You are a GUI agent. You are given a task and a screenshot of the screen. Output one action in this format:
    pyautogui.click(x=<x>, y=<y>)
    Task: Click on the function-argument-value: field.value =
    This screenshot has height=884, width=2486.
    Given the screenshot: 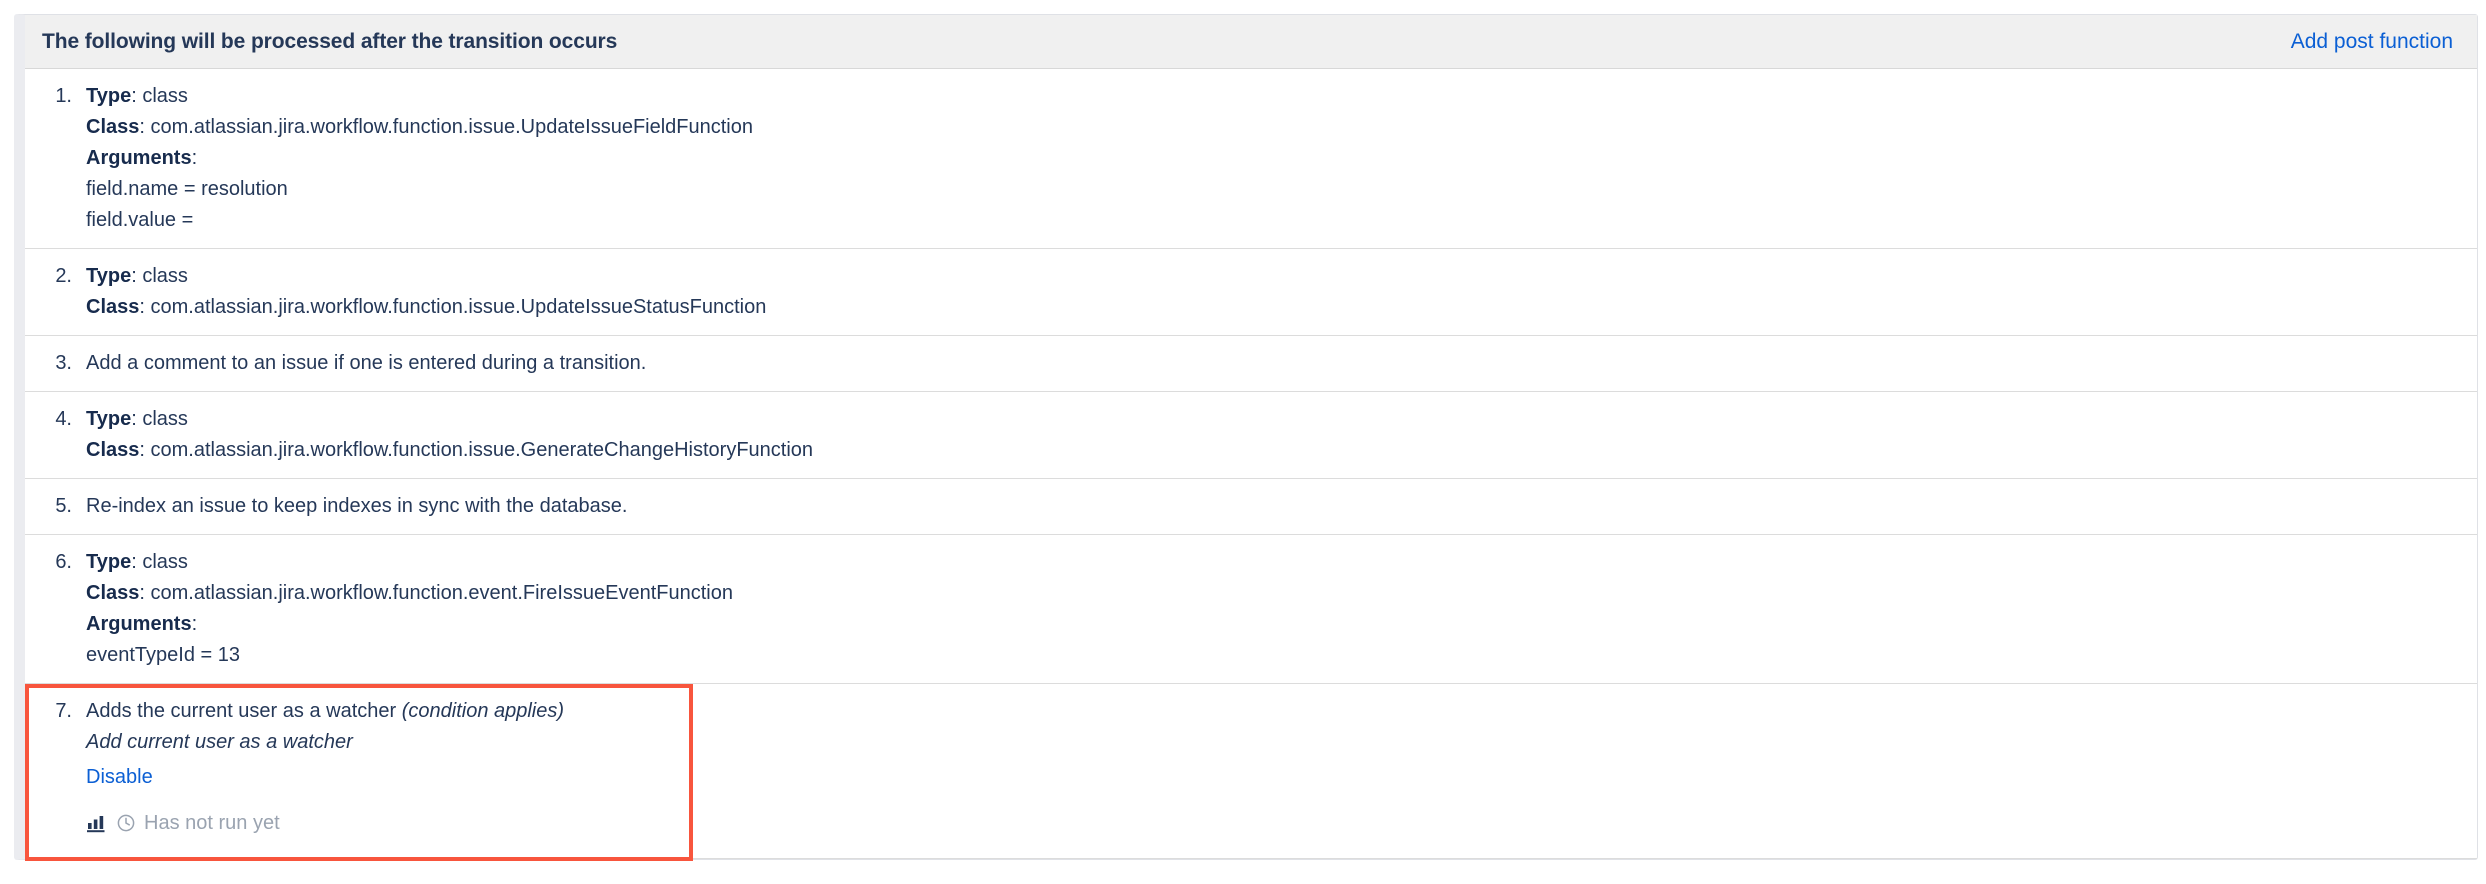 What is the action you would take?
    pyautogui.click(x=140, y=220)
    